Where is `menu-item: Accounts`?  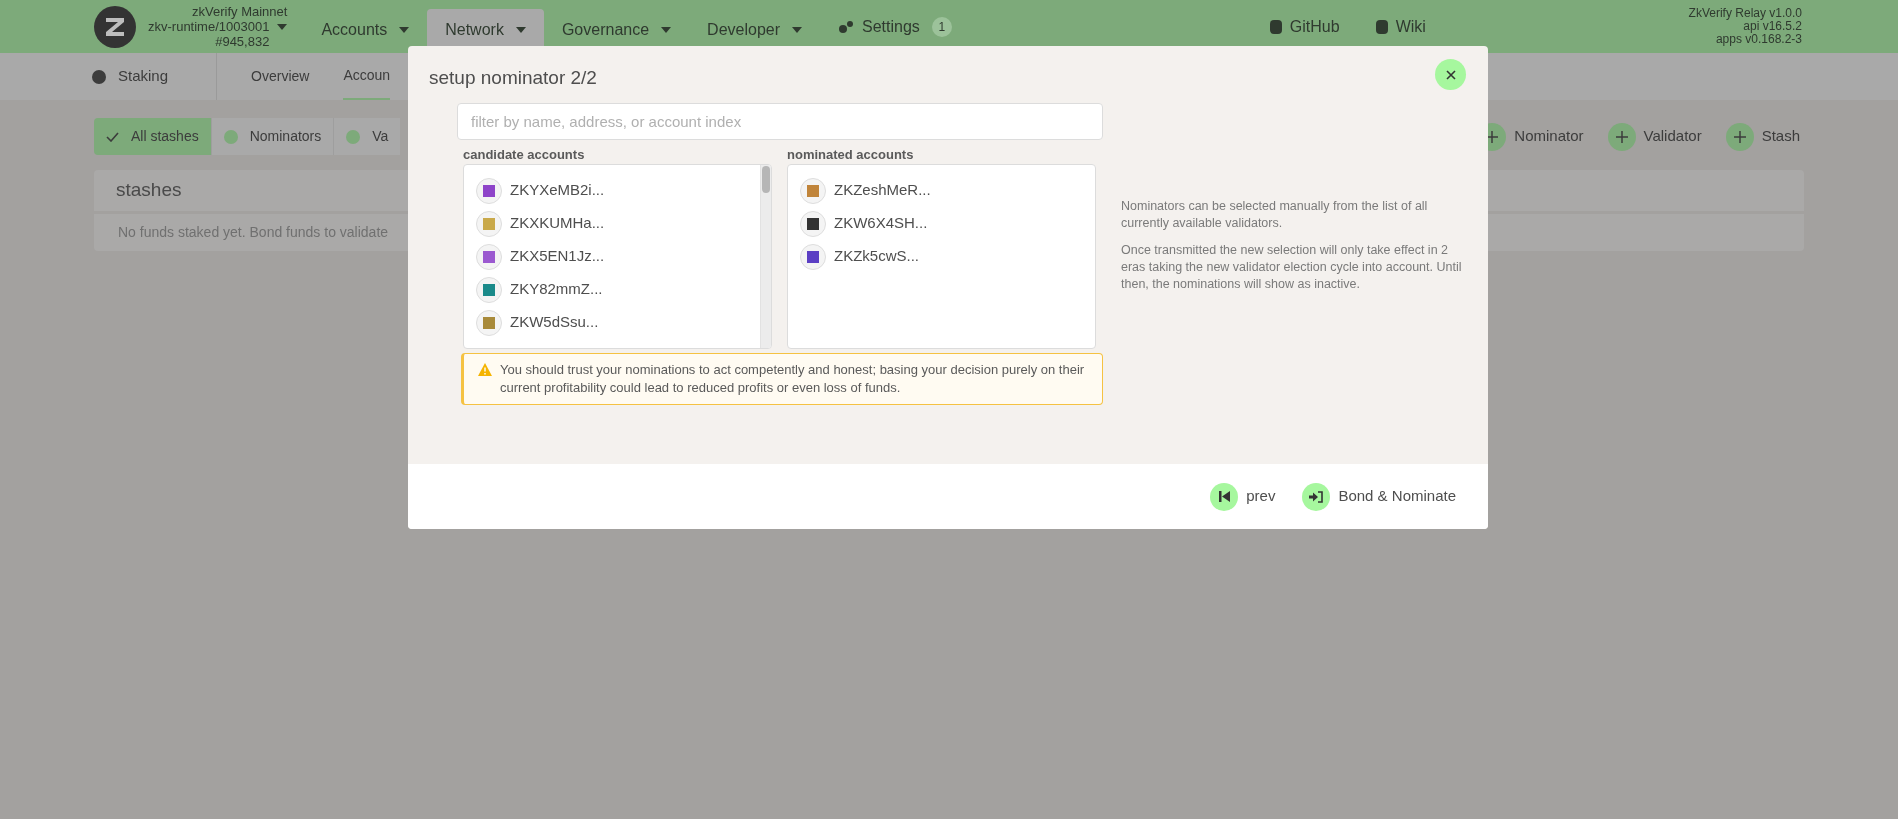 menu-item: Accounts is located at coordinates (365, 29).